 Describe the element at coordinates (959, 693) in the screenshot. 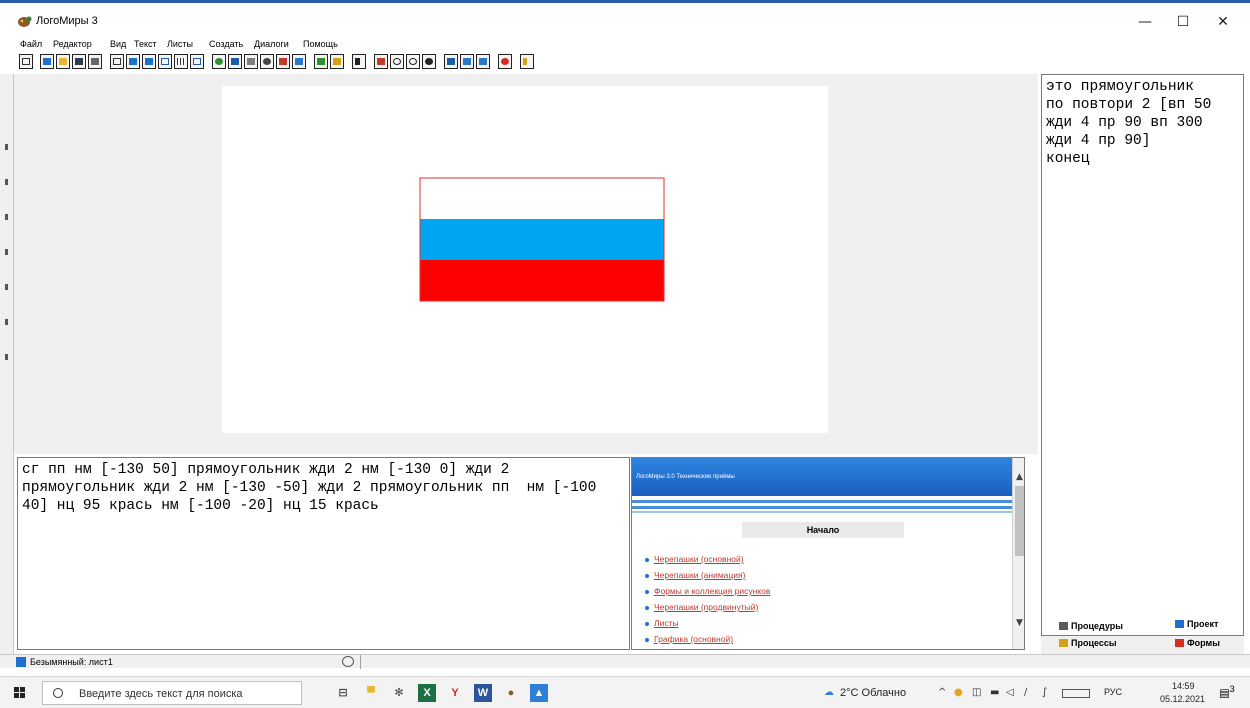

I see `tray-app-icon: ●` at that location.